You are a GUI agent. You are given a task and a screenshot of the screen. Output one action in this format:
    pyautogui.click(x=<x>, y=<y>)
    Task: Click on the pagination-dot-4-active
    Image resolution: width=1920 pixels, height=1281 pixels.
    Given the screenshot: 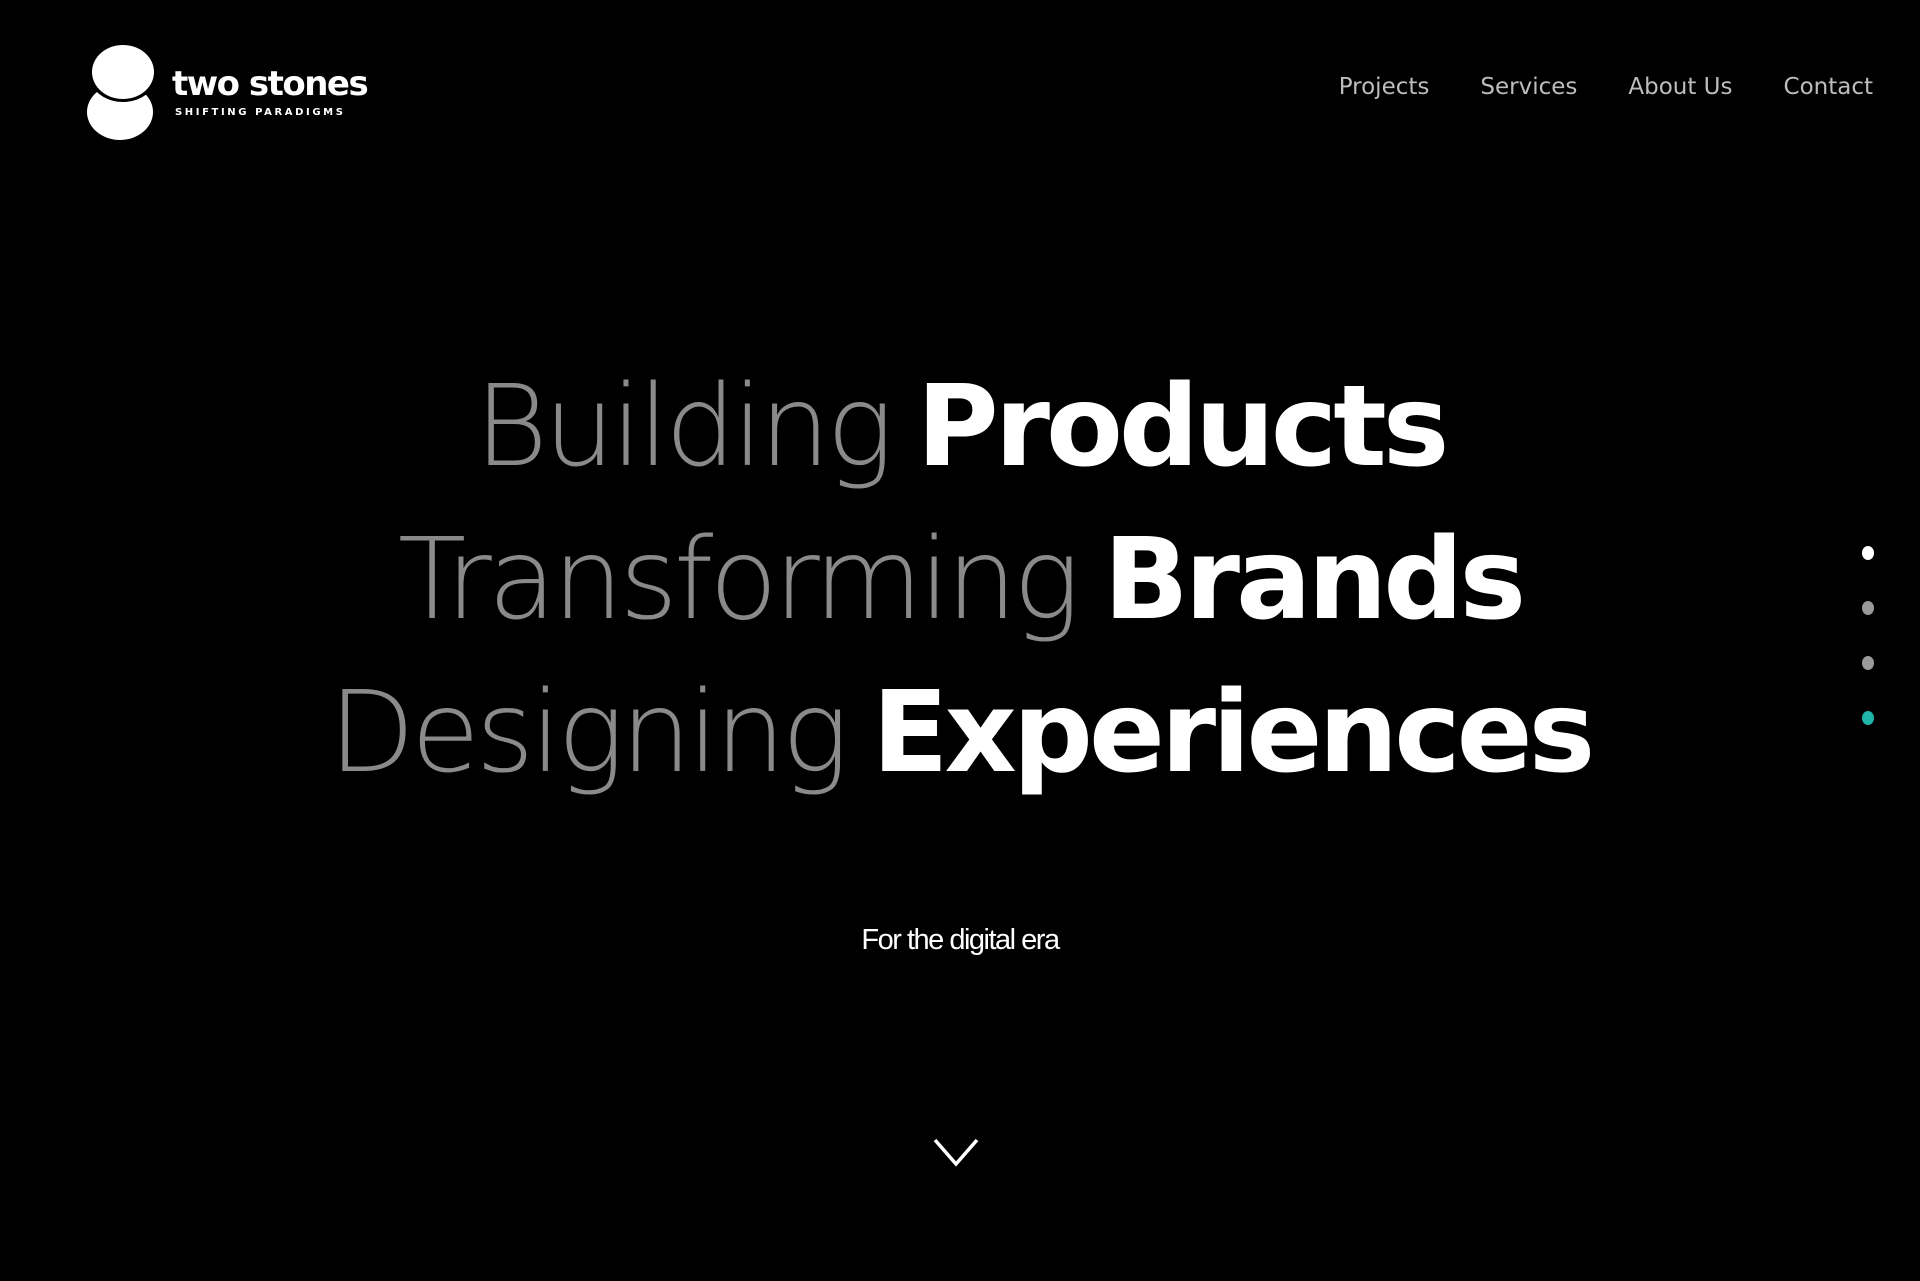 What is the action you would take?
    pyautogui.click(x=1868, y=718)
    